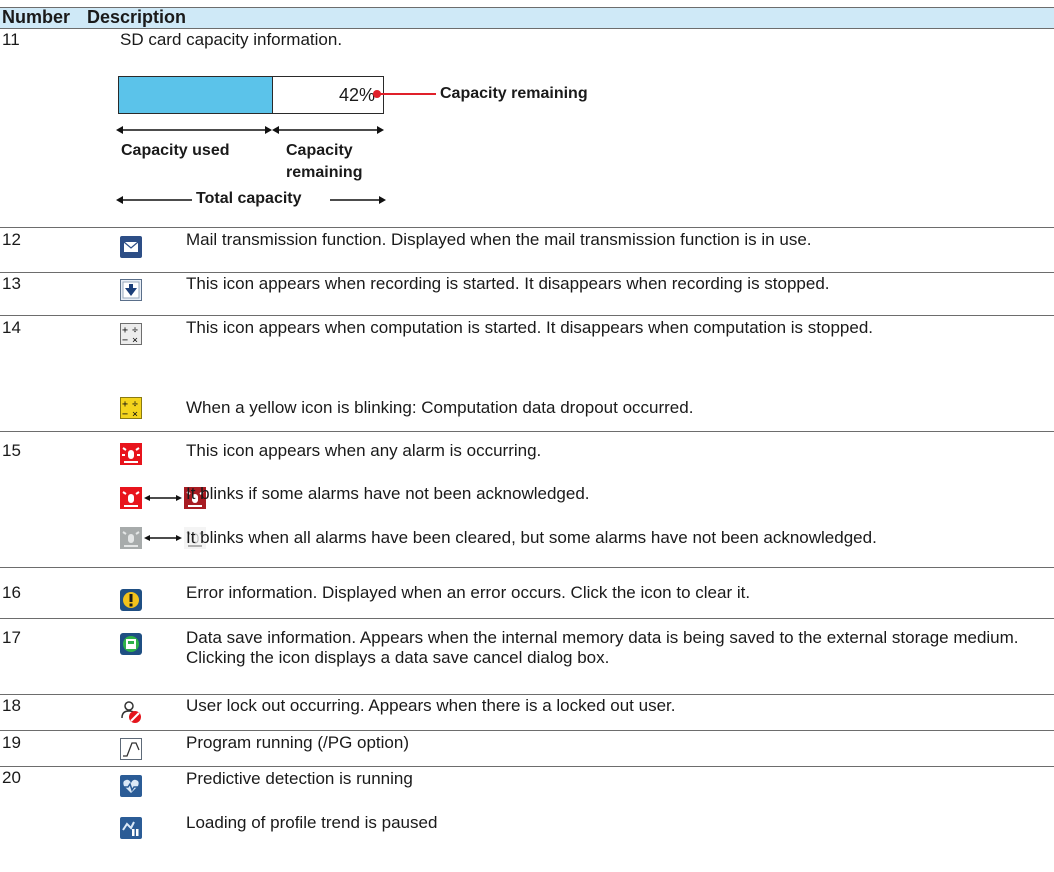 This screenshot has height=872, width=1054. I want to click on capacity-remaining-label-2: remaining, so click(324, 172).